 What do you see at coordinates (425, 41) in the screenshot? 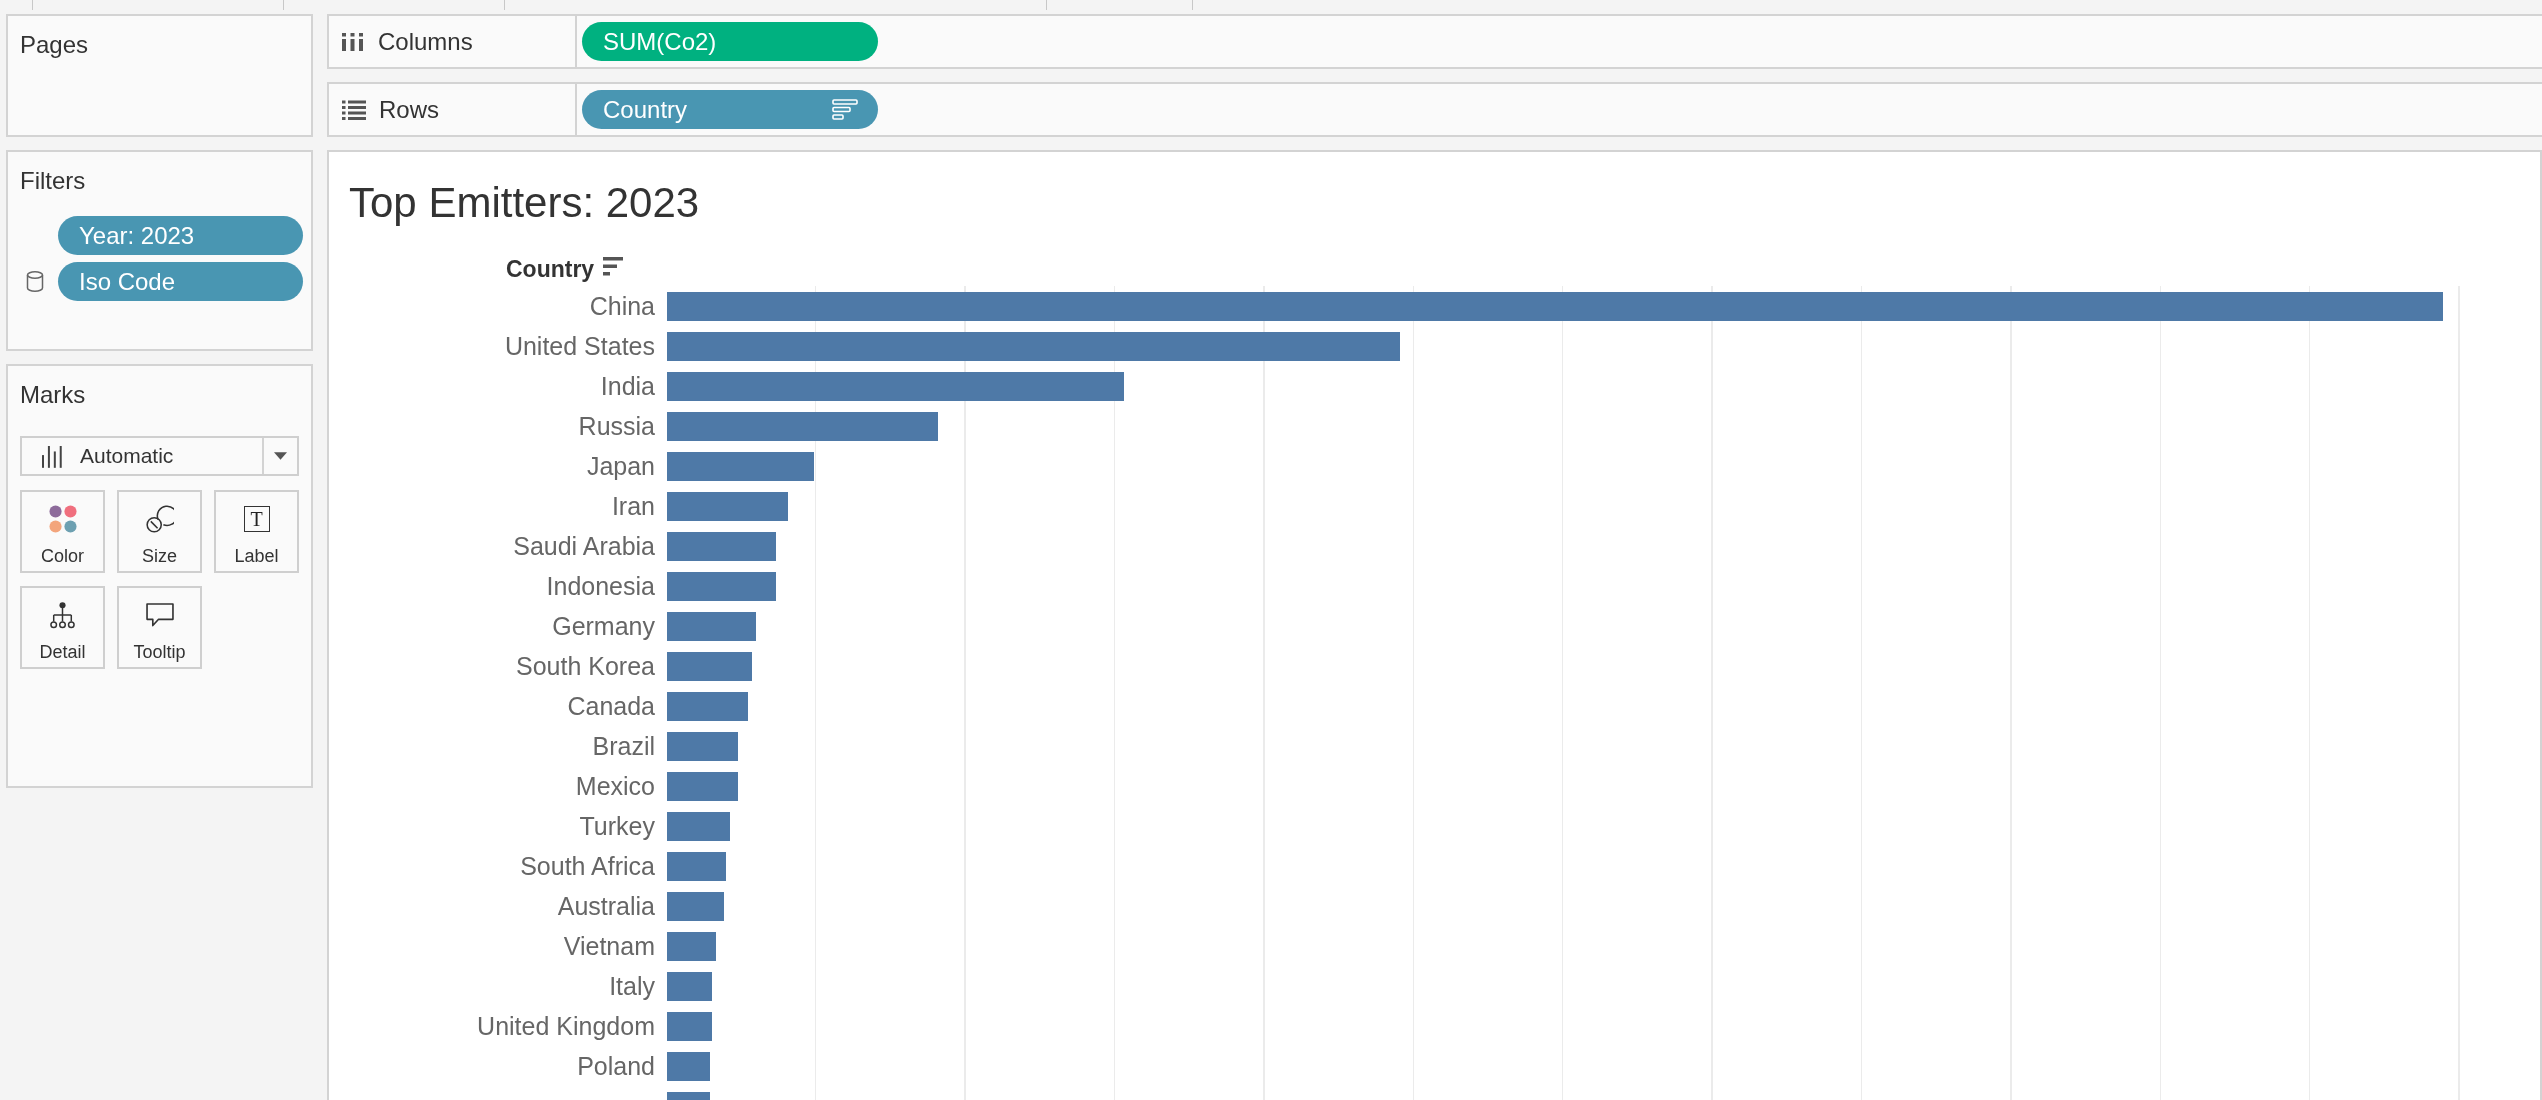
I see `shelf-label: Columns` at bounding box center [425, 41].